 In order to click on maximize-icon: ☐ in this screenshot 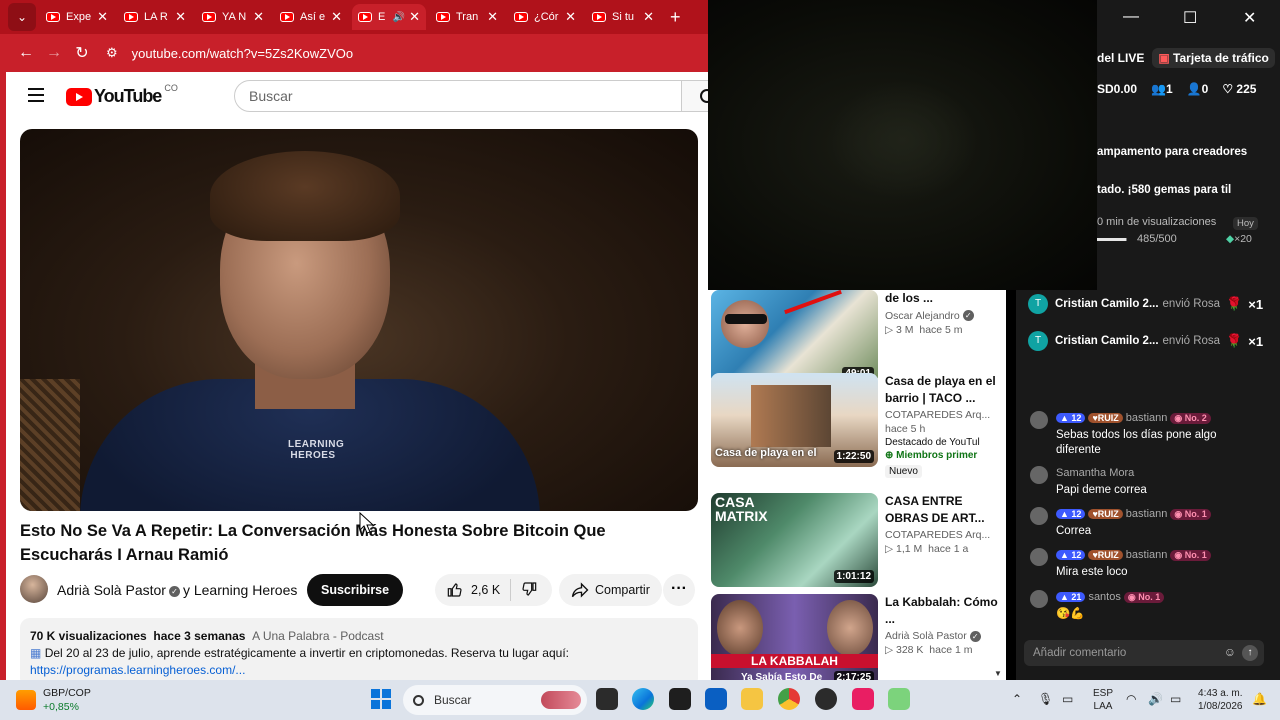, I will do `click(1190, 18)`.